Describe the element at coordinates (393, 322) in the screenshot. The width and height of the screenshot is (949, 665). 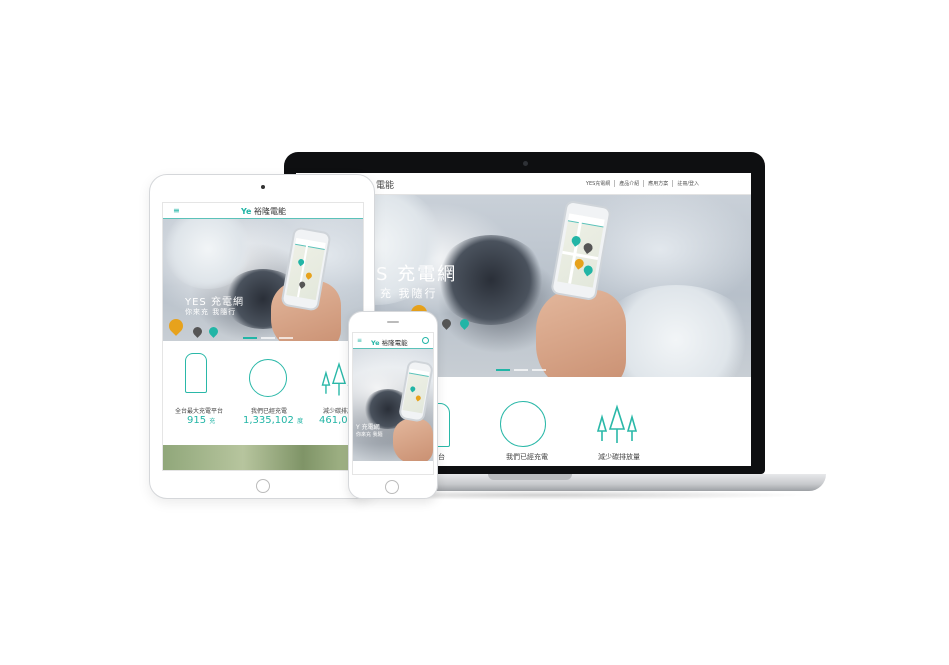
I see `phone-speaker` at that location.